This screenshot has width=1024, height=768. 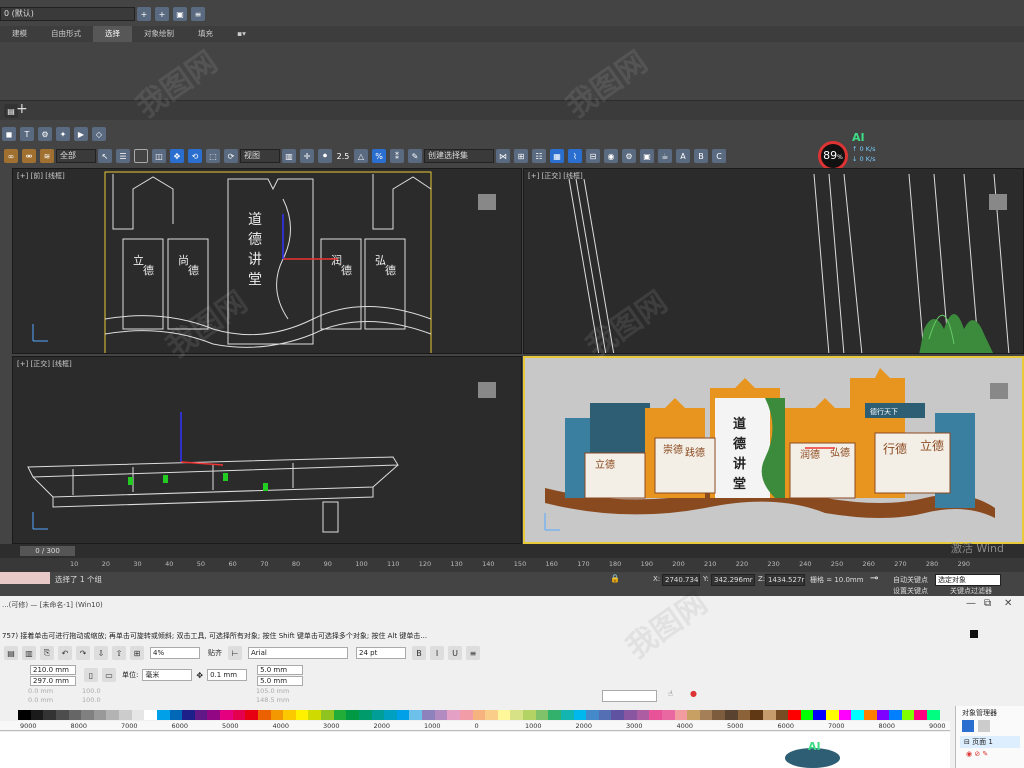 What do you see at coordinates (968, 580) in the screenshot?
I see `selected-object-dropdown: 选定对象` at bounding box center [968, 580].